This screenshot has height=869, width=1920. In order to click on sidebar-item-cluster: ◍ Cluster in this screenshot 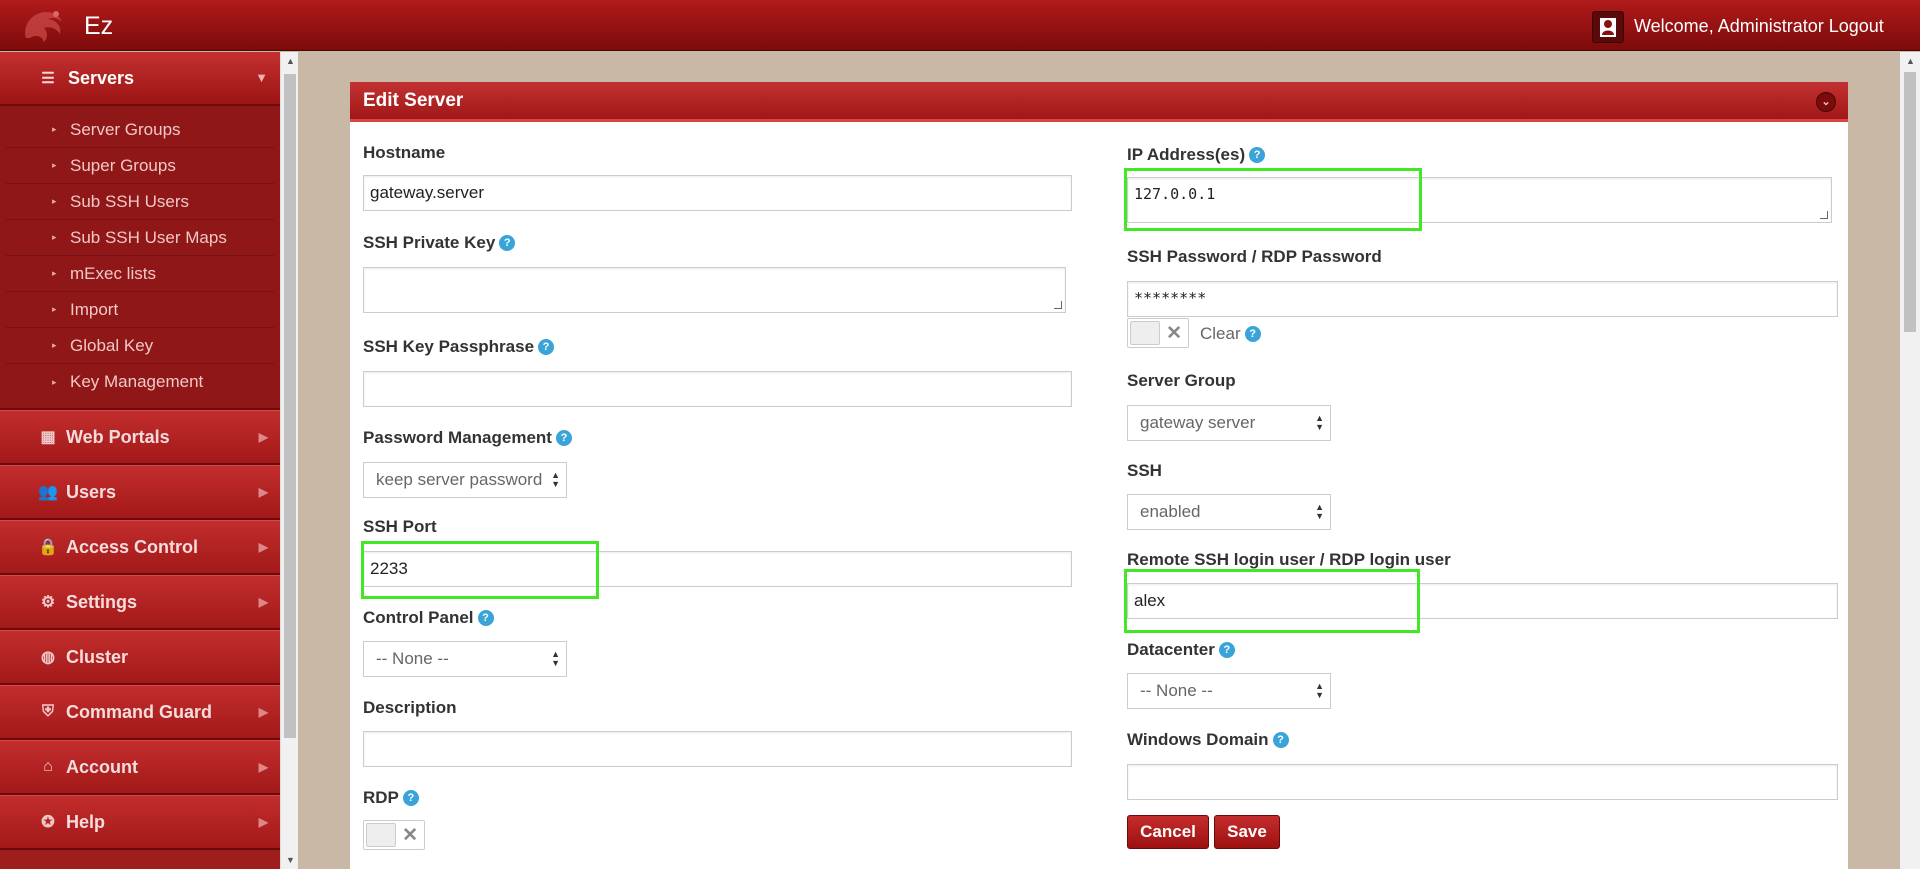, I will do `click(140, 657)`.